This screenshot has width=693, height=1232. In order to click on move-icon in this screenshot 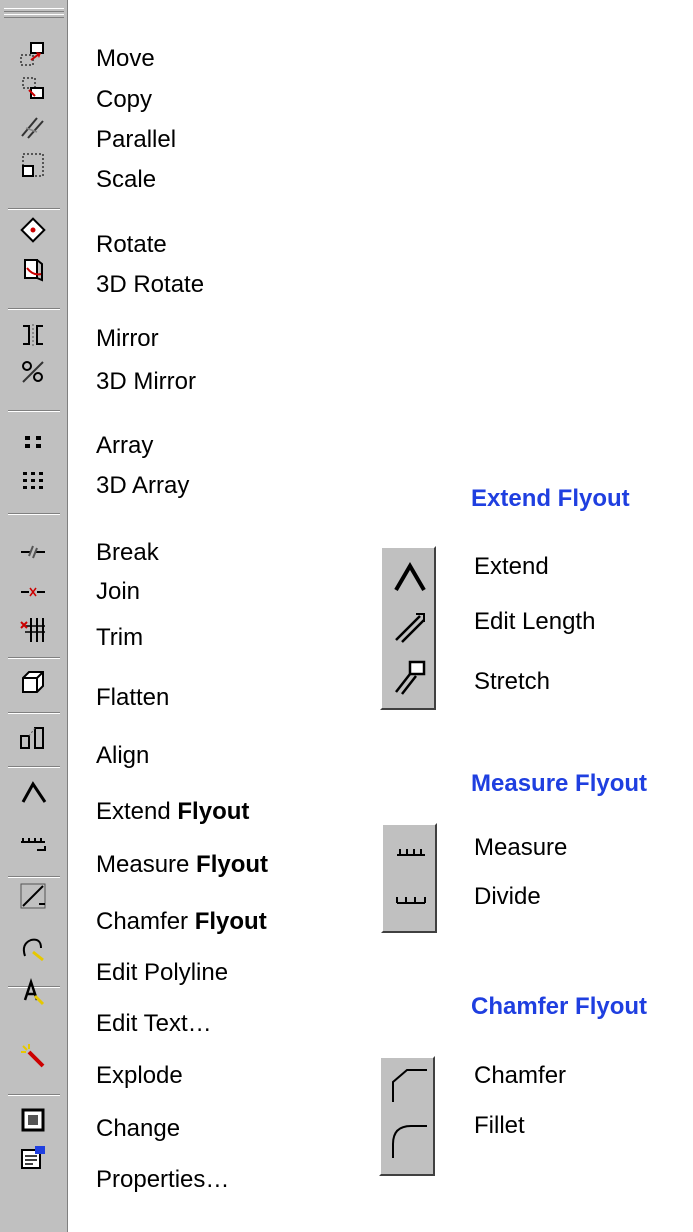, I will do `click(33, 56)`.